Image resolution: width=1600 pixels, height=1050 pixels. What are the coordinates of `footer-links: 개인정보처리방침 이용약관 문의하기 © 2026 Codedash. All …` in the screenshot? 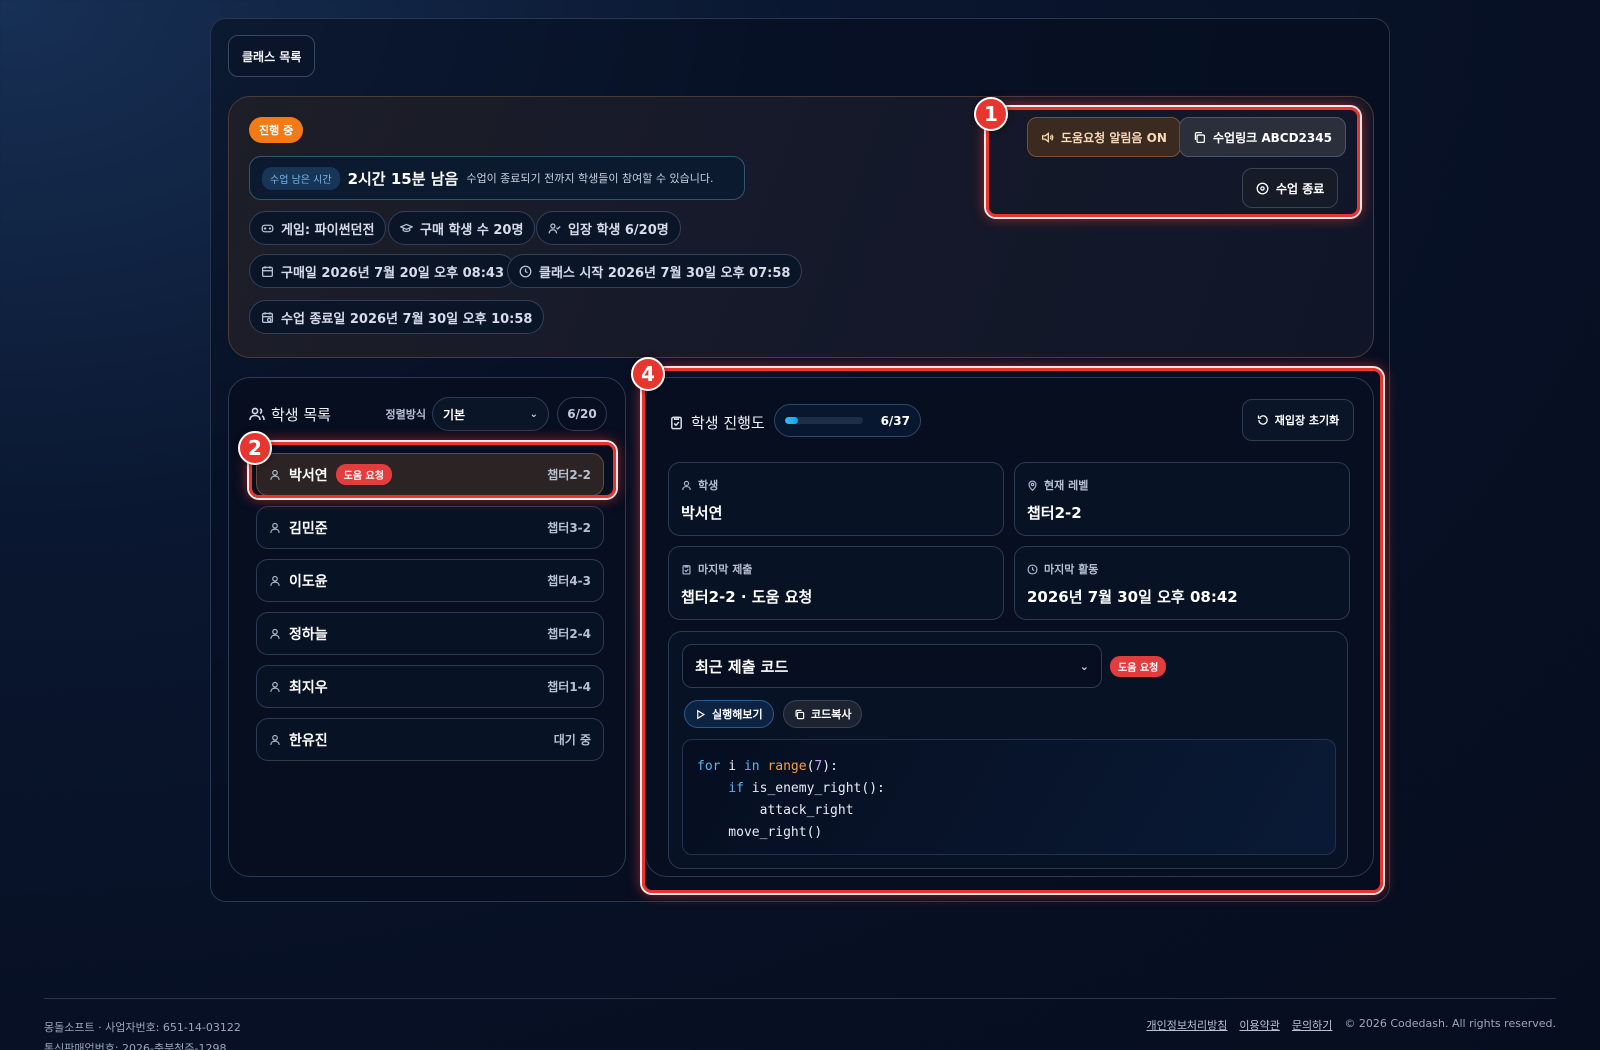 It's located at (1351, 1025).